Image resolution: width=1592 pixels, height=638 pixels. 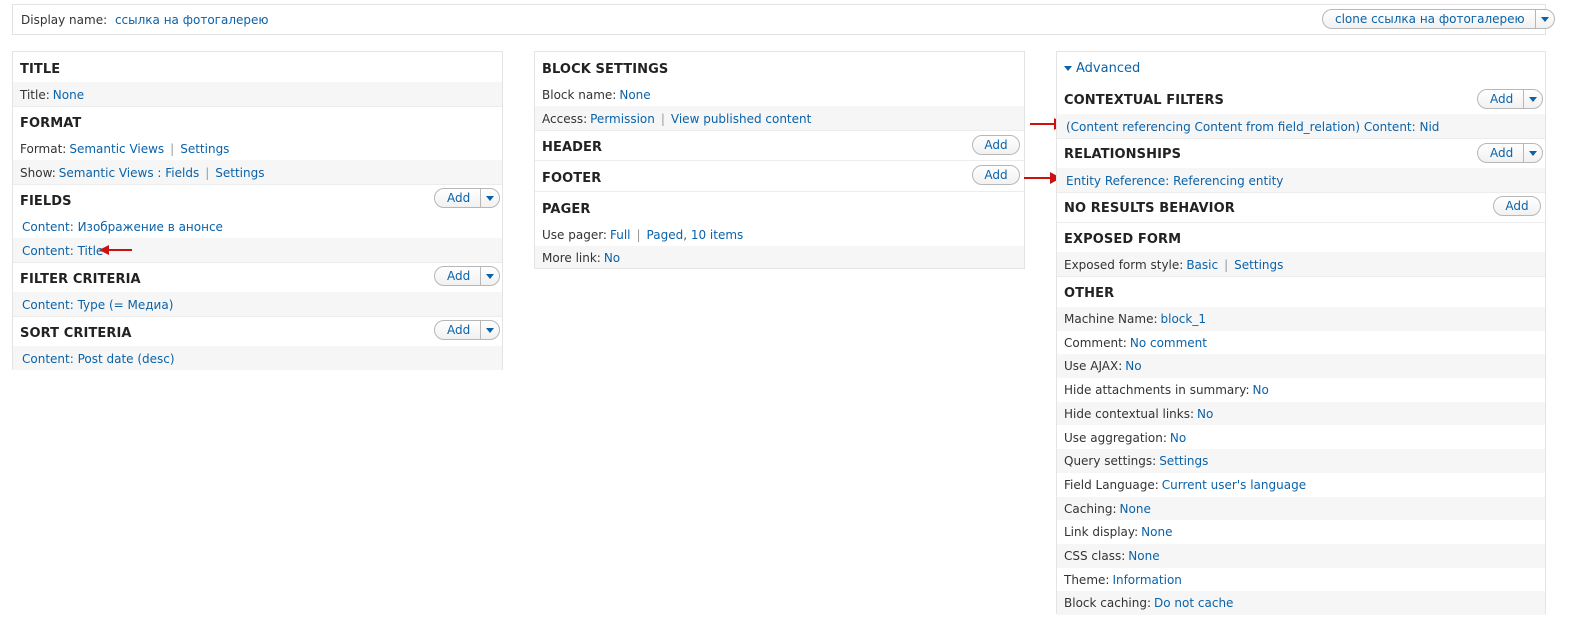 I want to click on clone-display-label: clone ссылка на фотогалерею, so click(x=1429, y=19).